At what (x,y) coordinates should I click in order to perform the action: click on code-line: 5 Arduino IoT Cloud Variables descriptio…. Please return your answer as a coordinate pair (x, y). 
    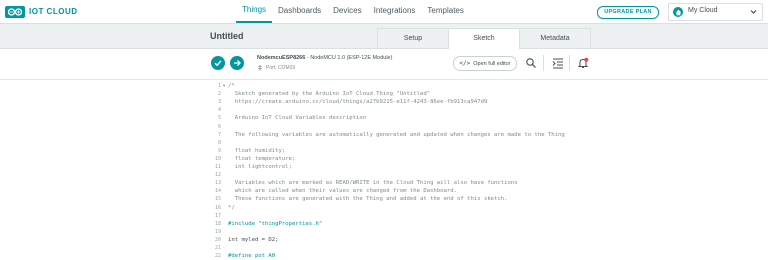
    Looking at the image, I should click on (384, 118).